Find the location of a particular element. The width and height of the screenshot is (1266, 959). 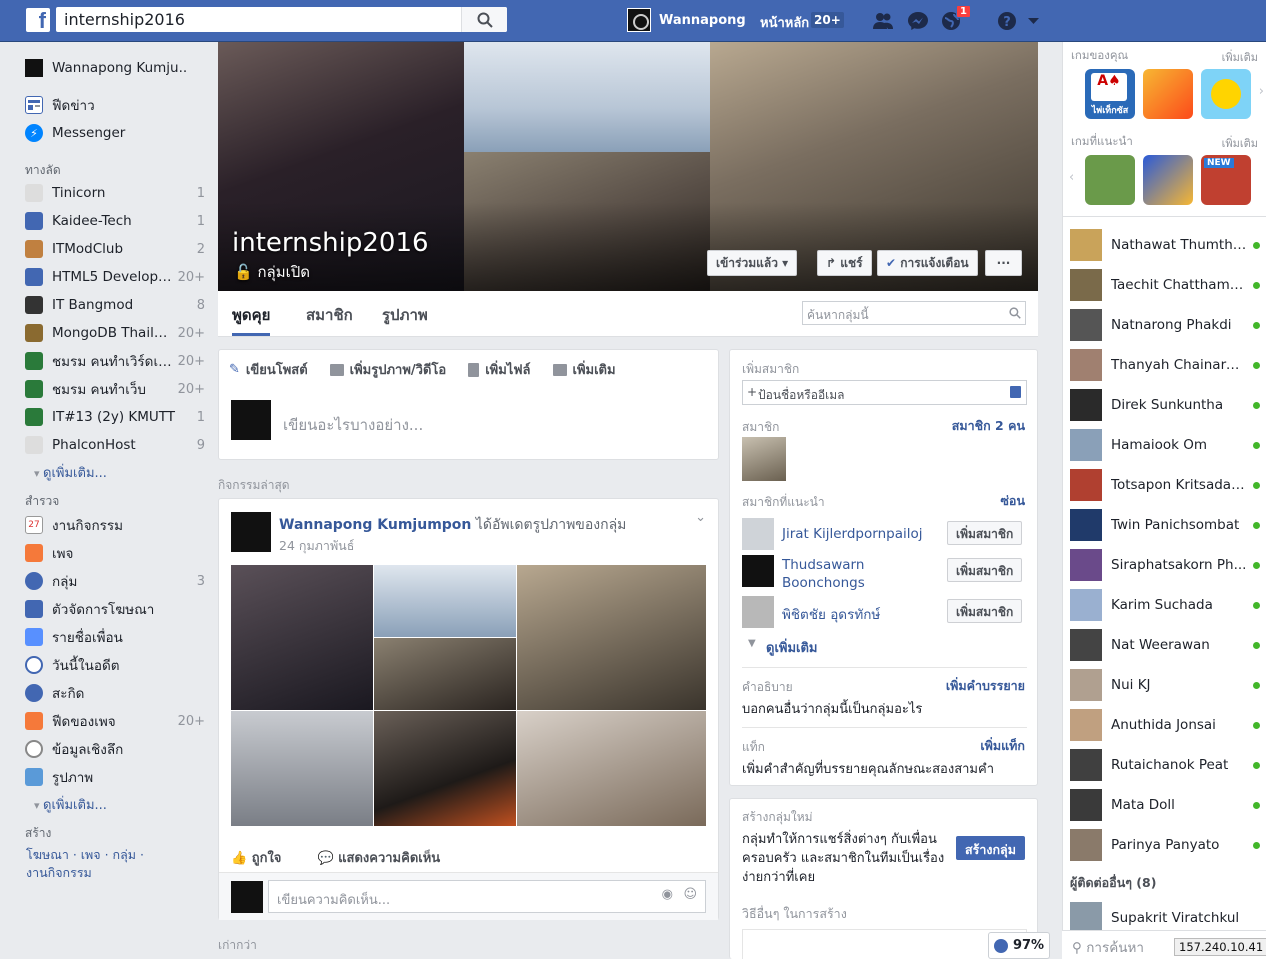

tab-members: สมาชิก is located at coordinates (329, 315).